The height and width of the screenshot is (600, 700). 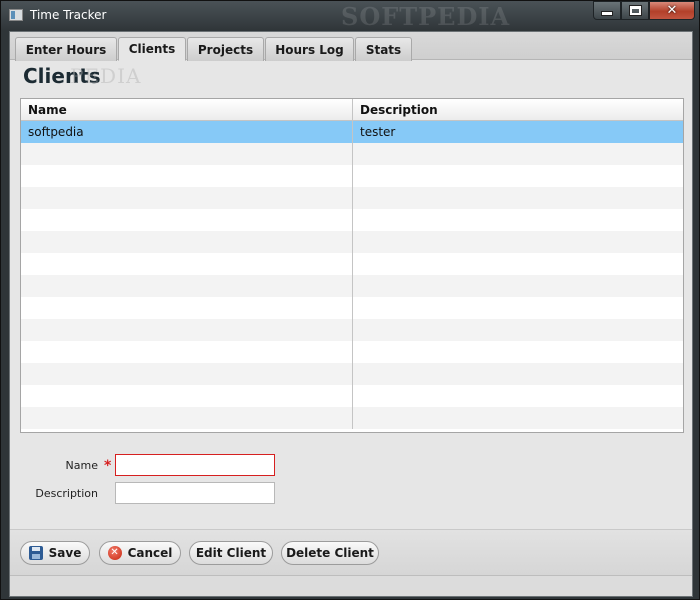 I want to click on tab-enter-hours: Enter Hours, so click(x=66, y=49).